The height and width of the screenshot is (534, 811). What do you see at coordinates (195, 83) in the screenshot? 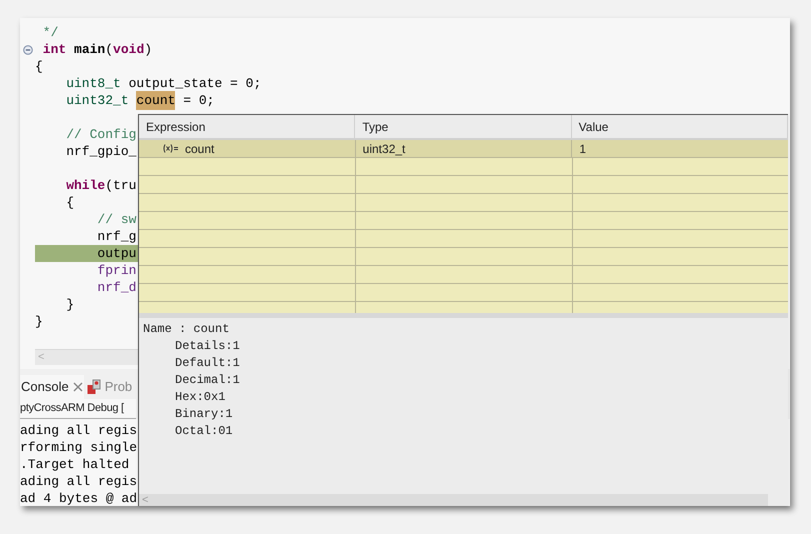
I see `code-text: output_state = 0;` at bounding box center [195, 83].